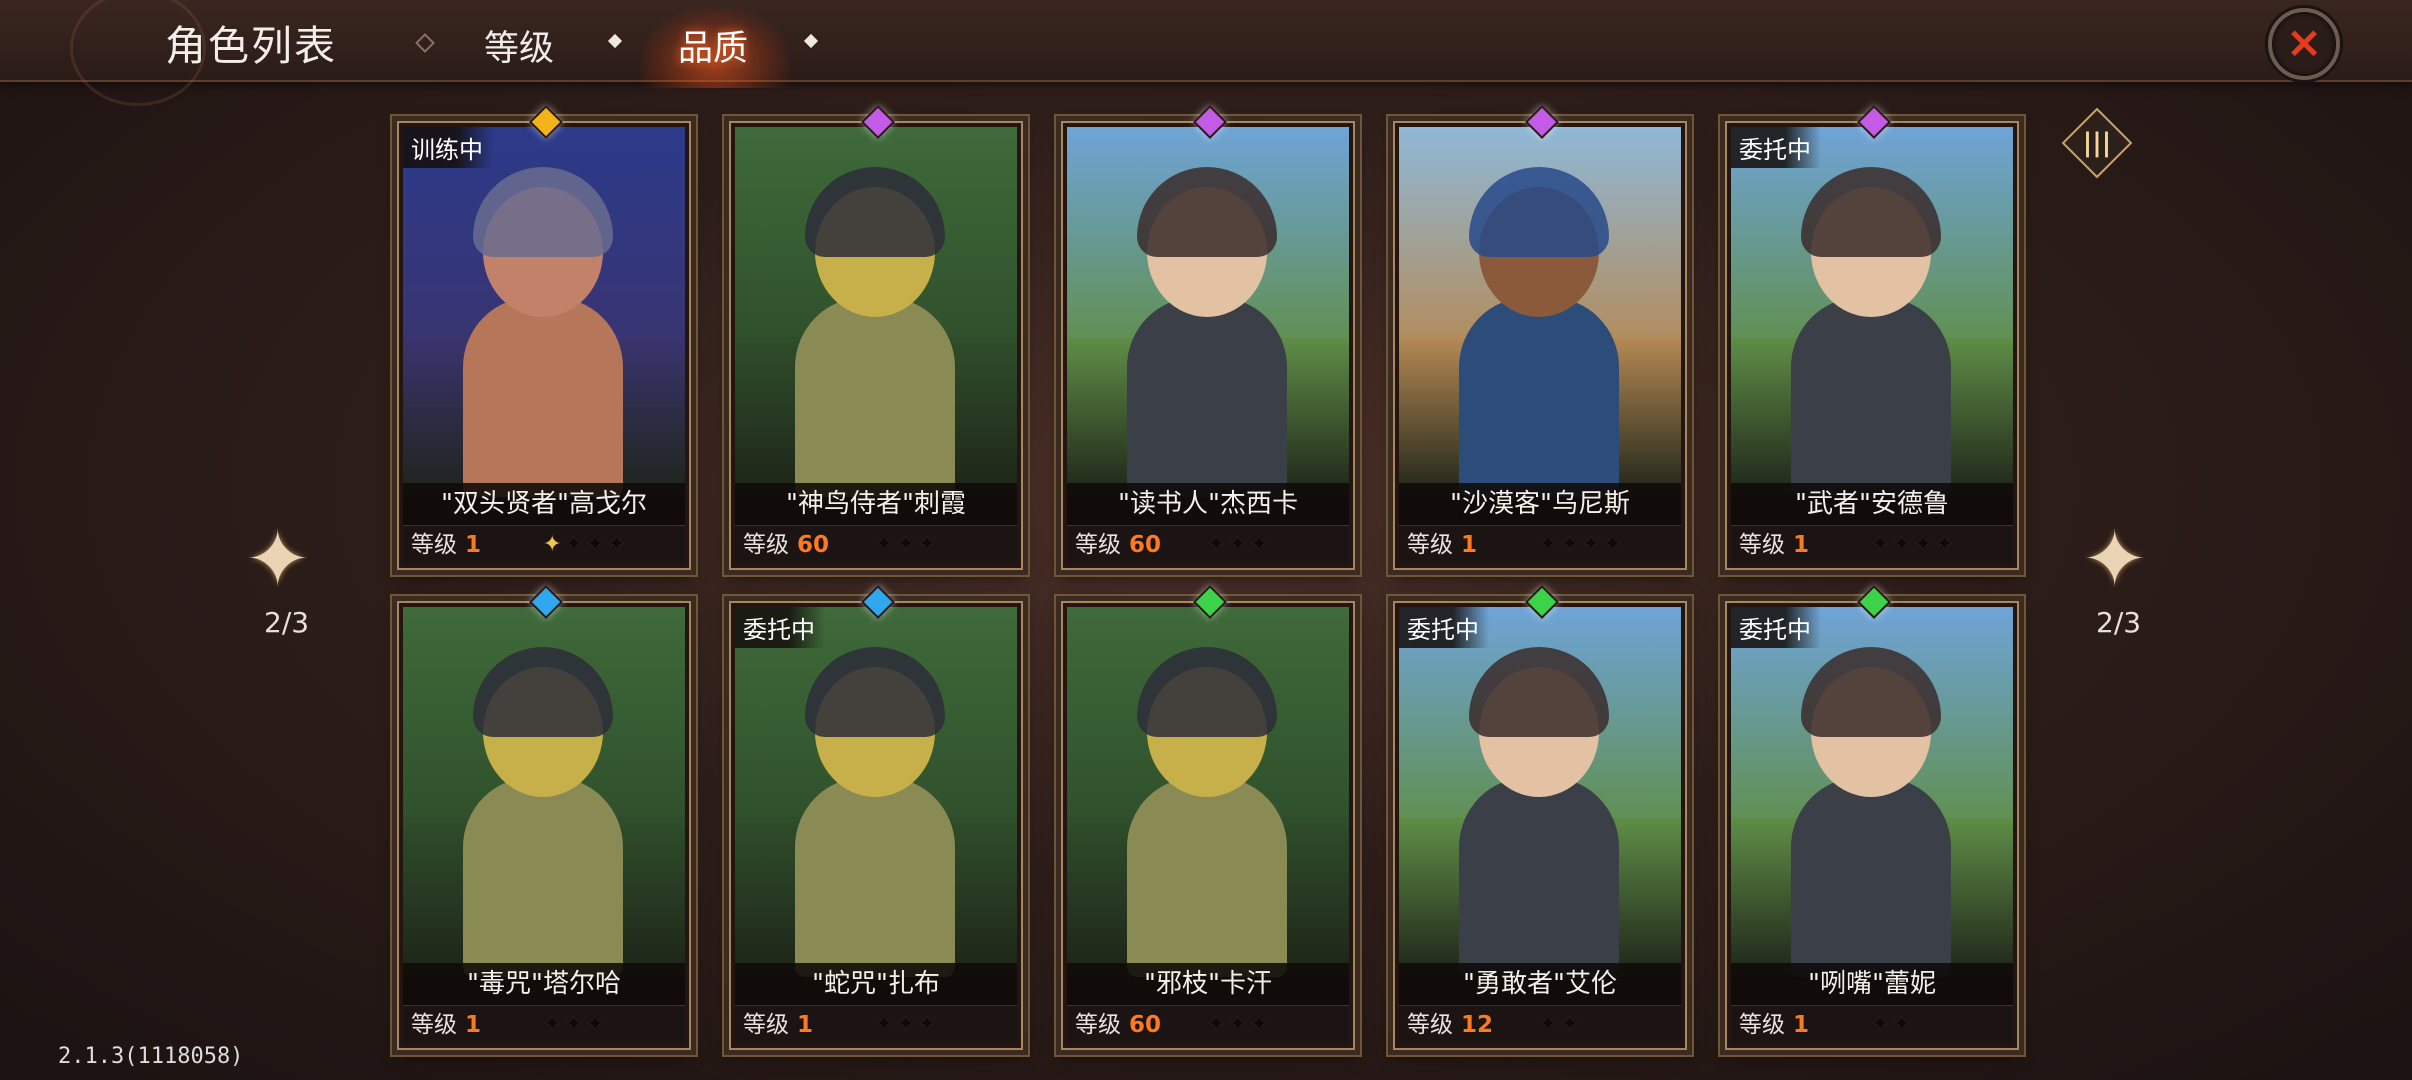 The image size is (2412, 1080). What do you see at coordinates (1208, 984) in the screenshot?
I see `character-name: "邪枝"卡汗` at bounding box center [1208, 984].